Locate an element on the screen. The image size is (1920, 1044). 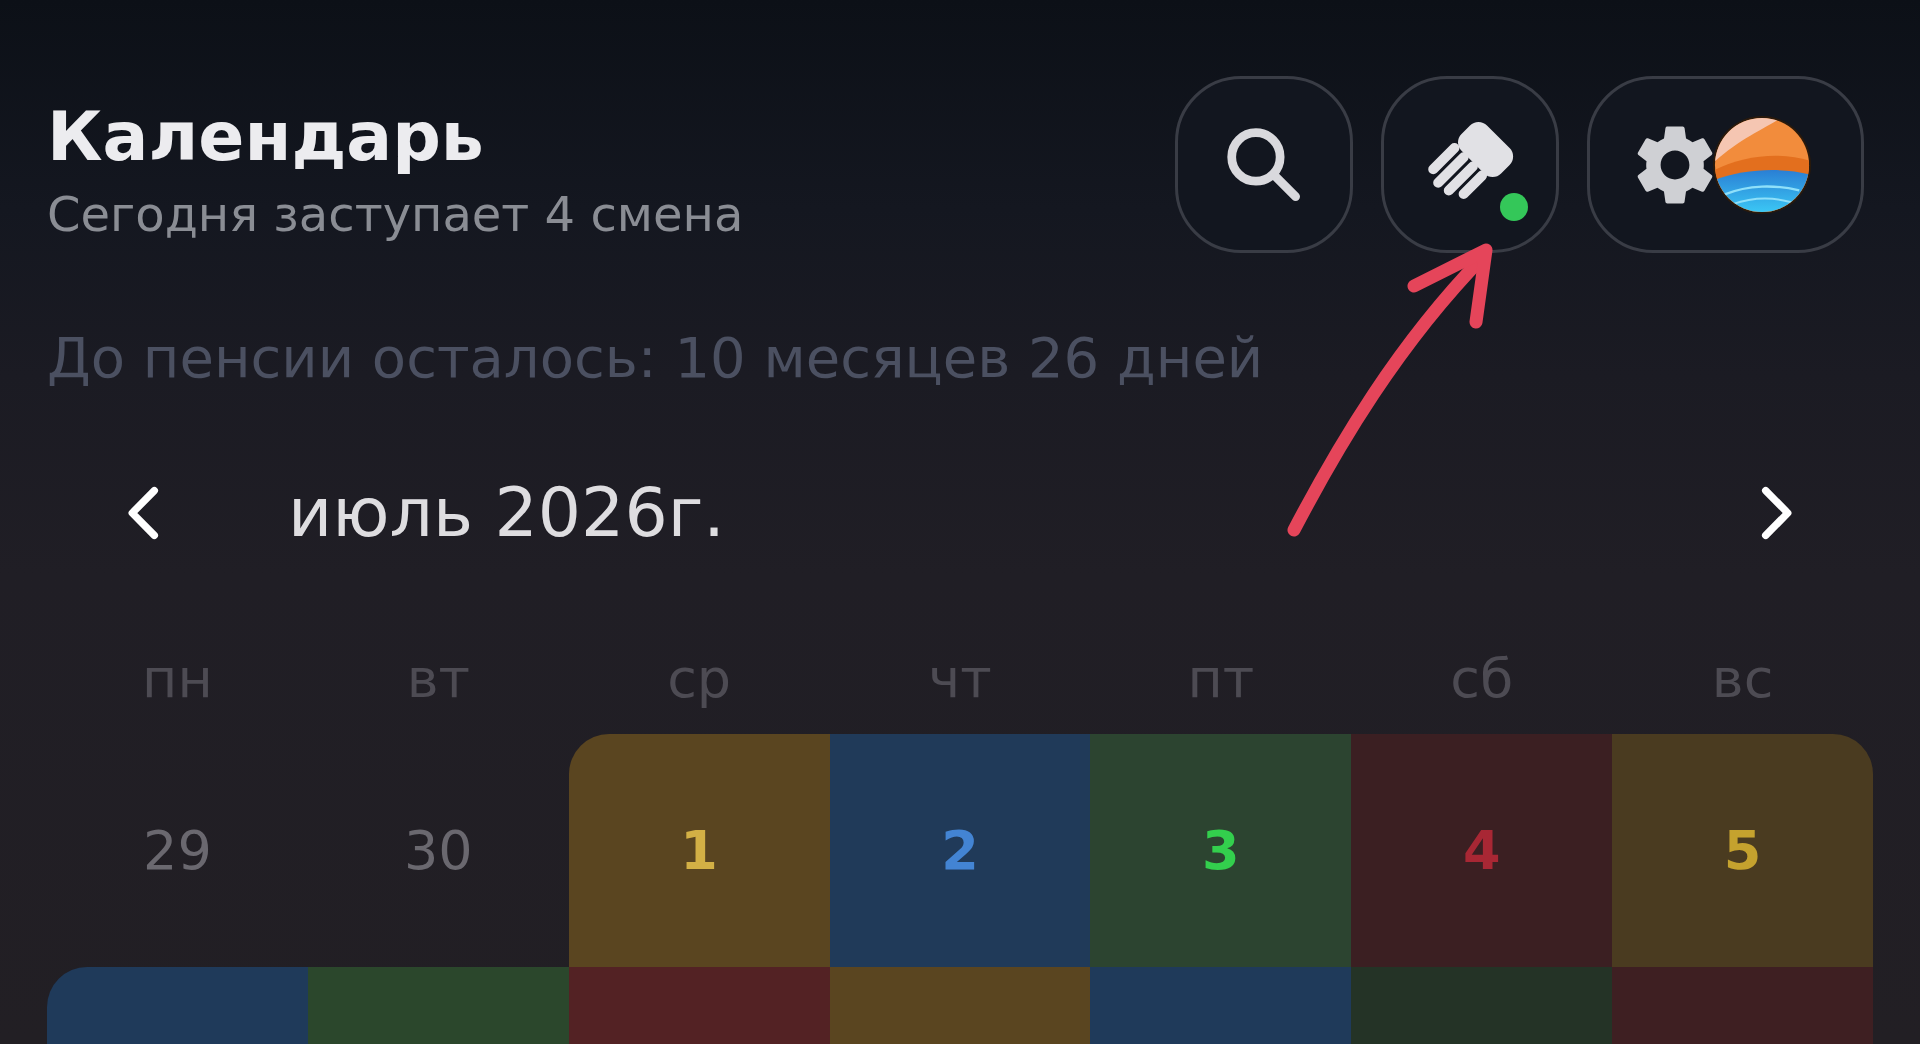
shift-subtitle: Сегодня заступает 4 смена is located at coordinates (395, 215).